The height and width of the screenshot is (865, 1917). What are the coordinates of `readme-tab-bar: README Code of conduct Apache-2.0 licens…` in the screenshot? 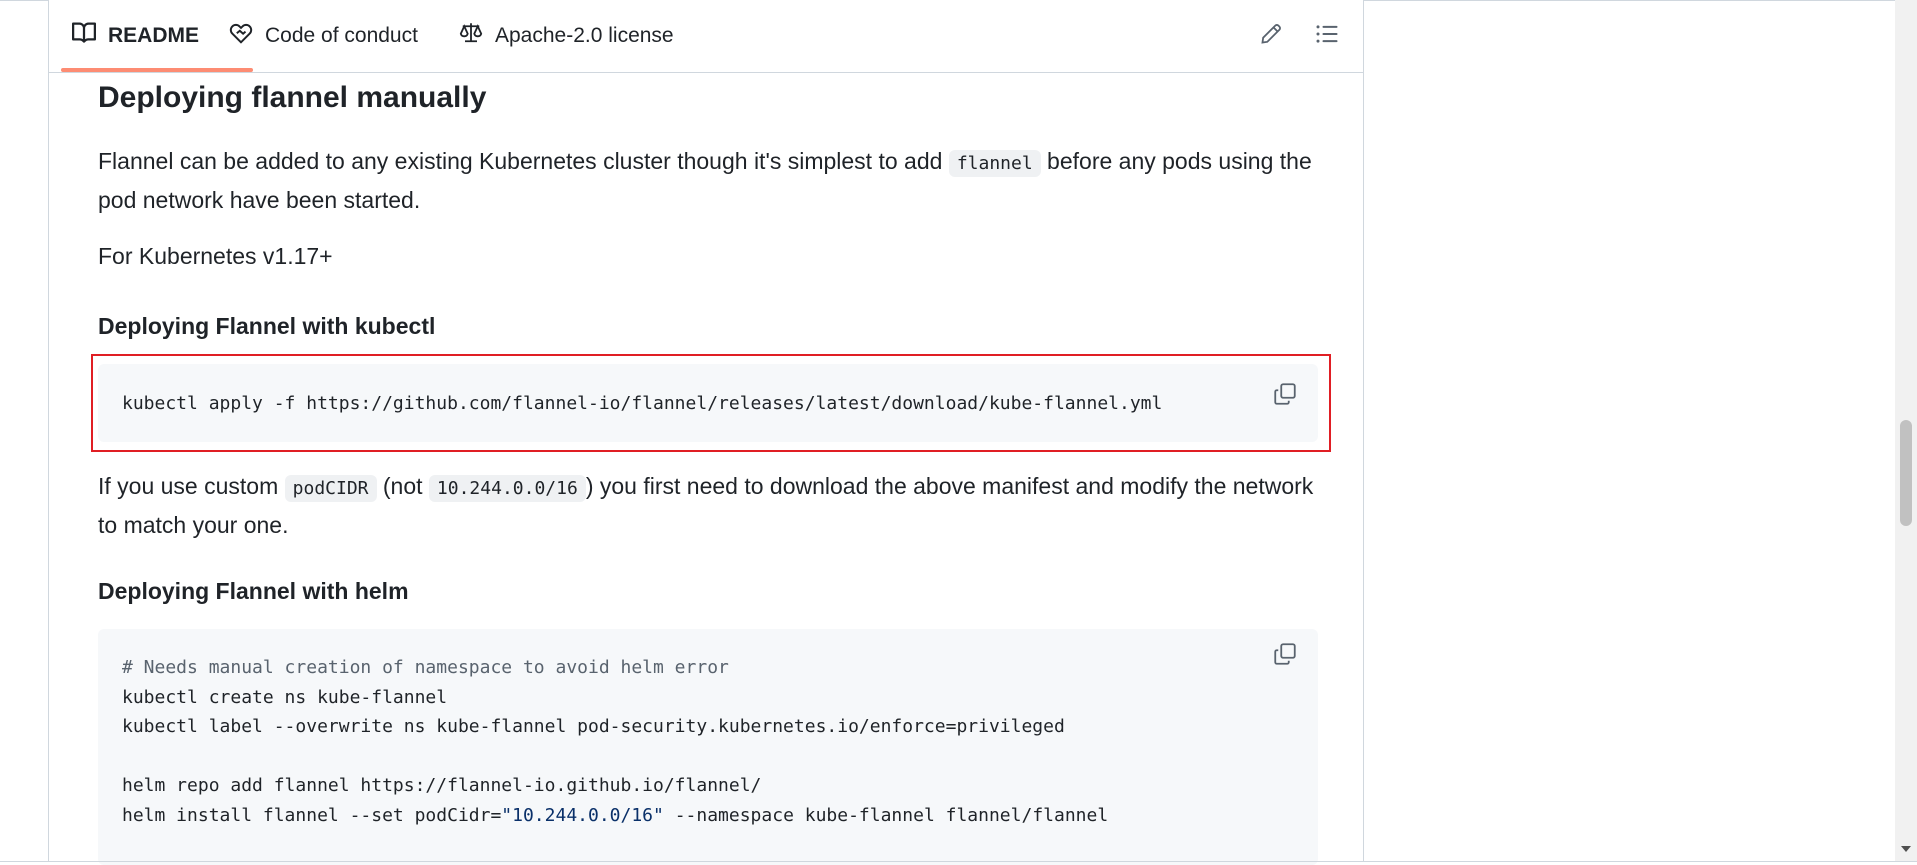 It's located at (706, 36).